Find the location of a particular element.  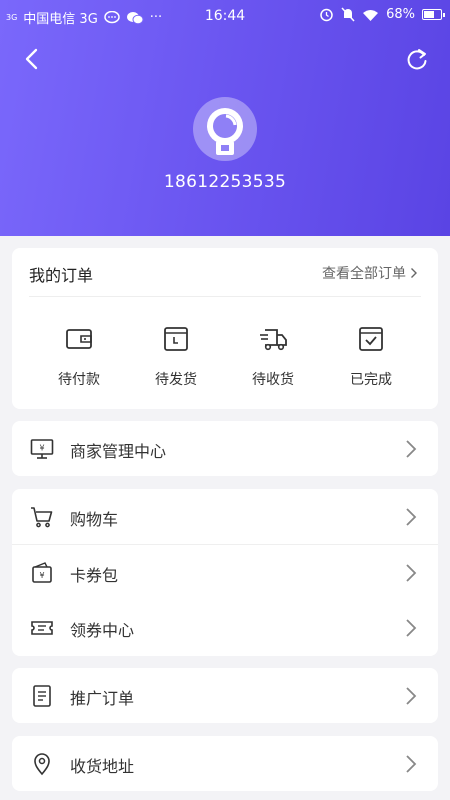

address-card: 收货地址 is located at coordinates (225, 763).